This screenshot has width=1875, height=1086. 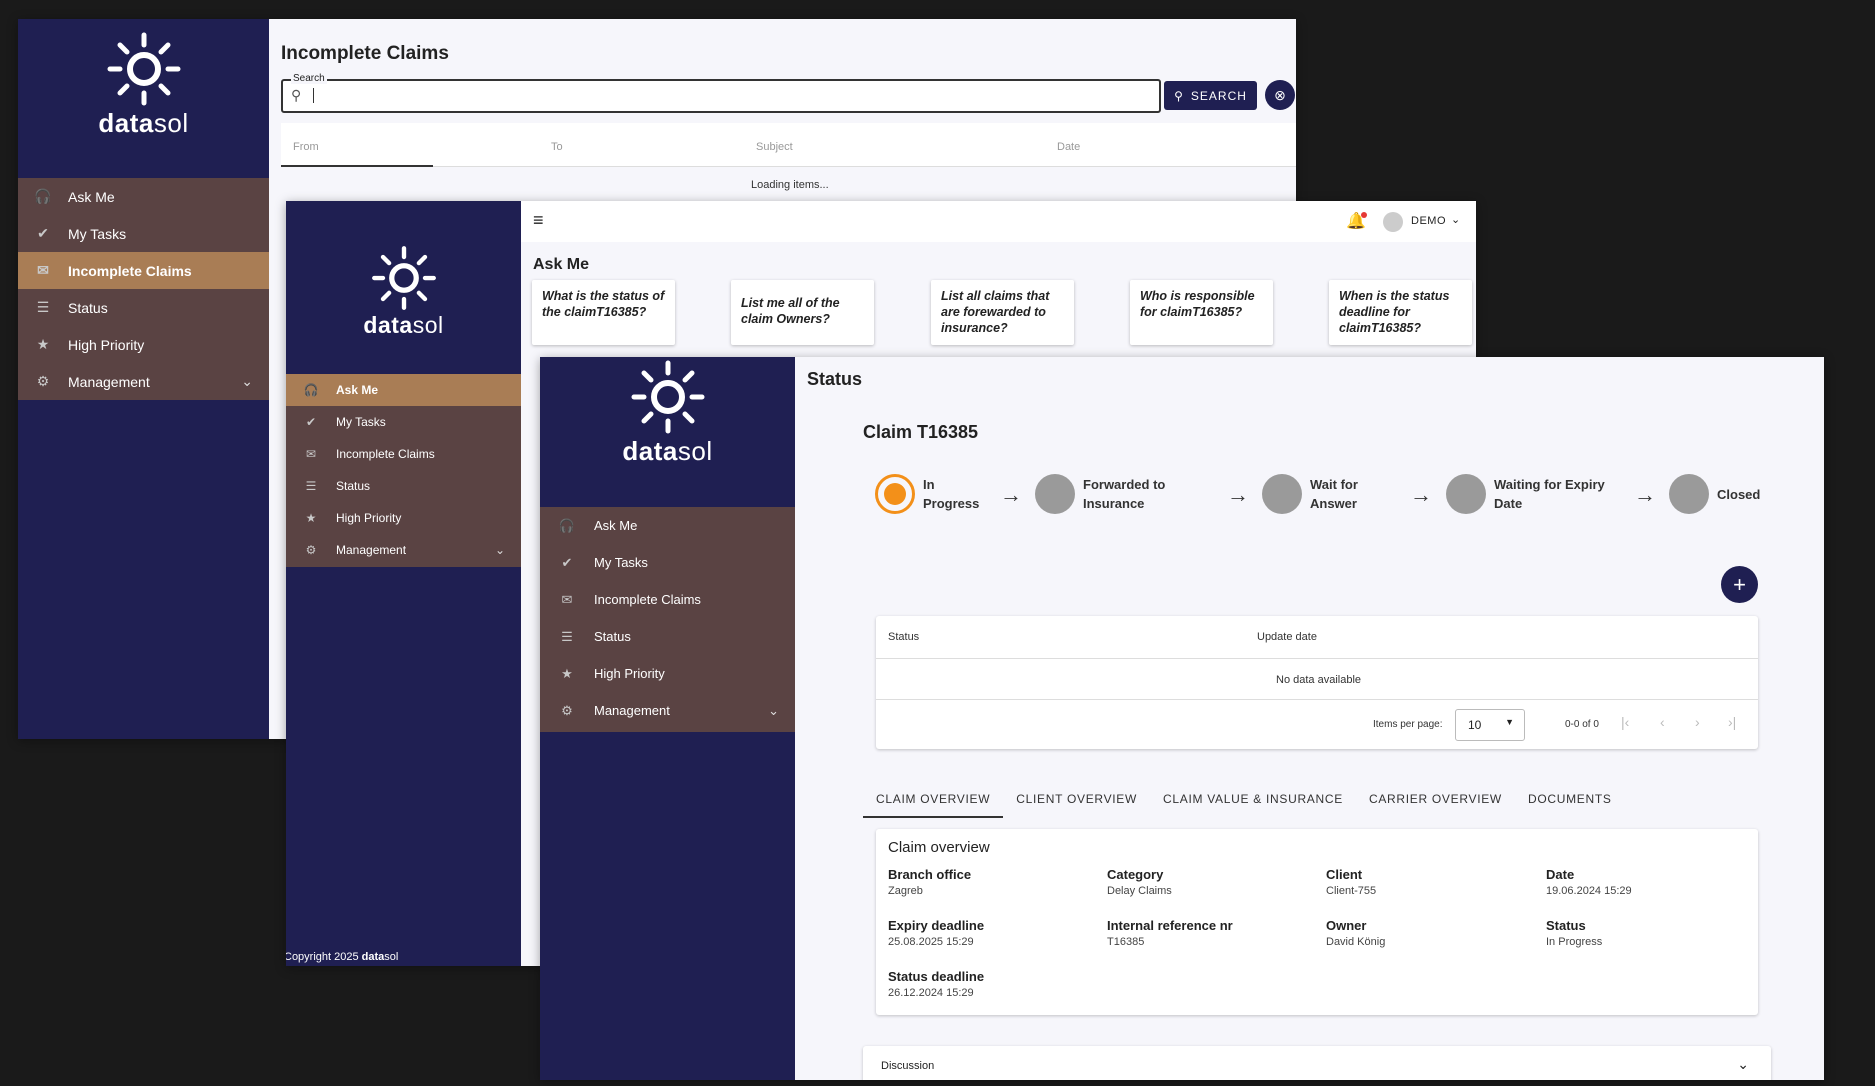 I want to click on suggested-question-card: What is the status of the claimT16385?, so click(x=603, y=312).